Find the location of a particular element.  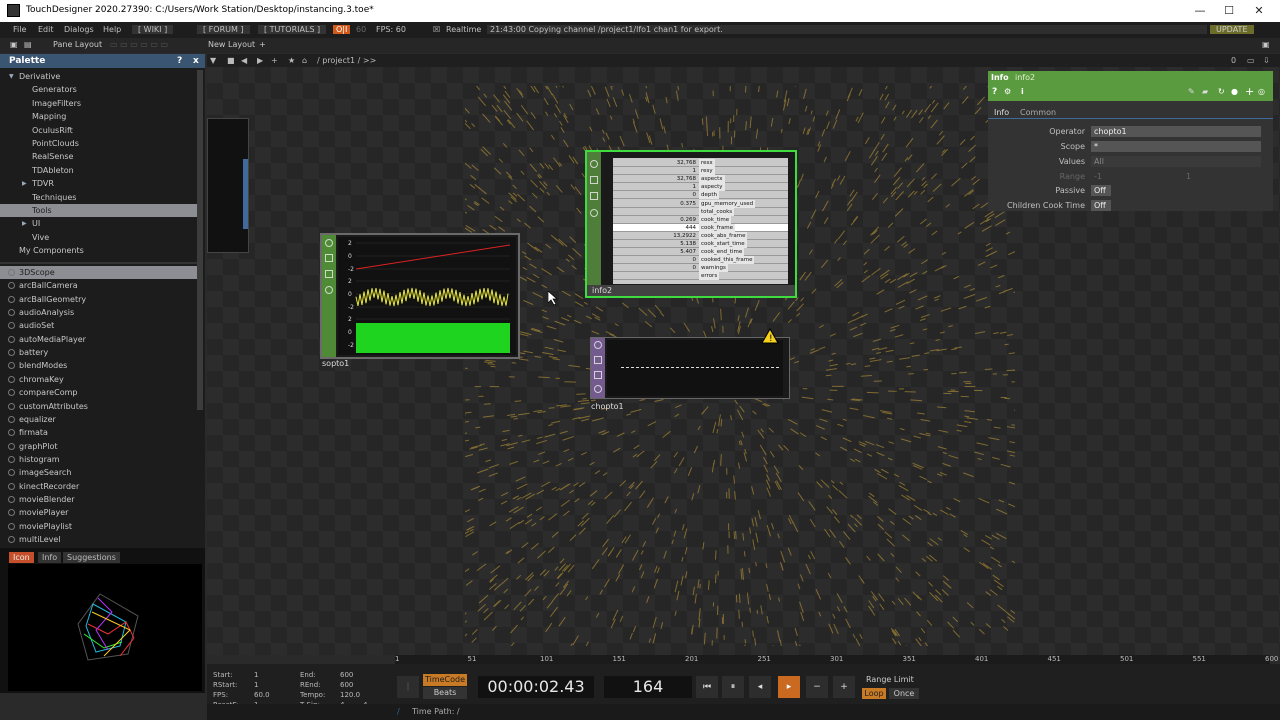

tempo-value: 120.0 is located at coordinates (350, 695).